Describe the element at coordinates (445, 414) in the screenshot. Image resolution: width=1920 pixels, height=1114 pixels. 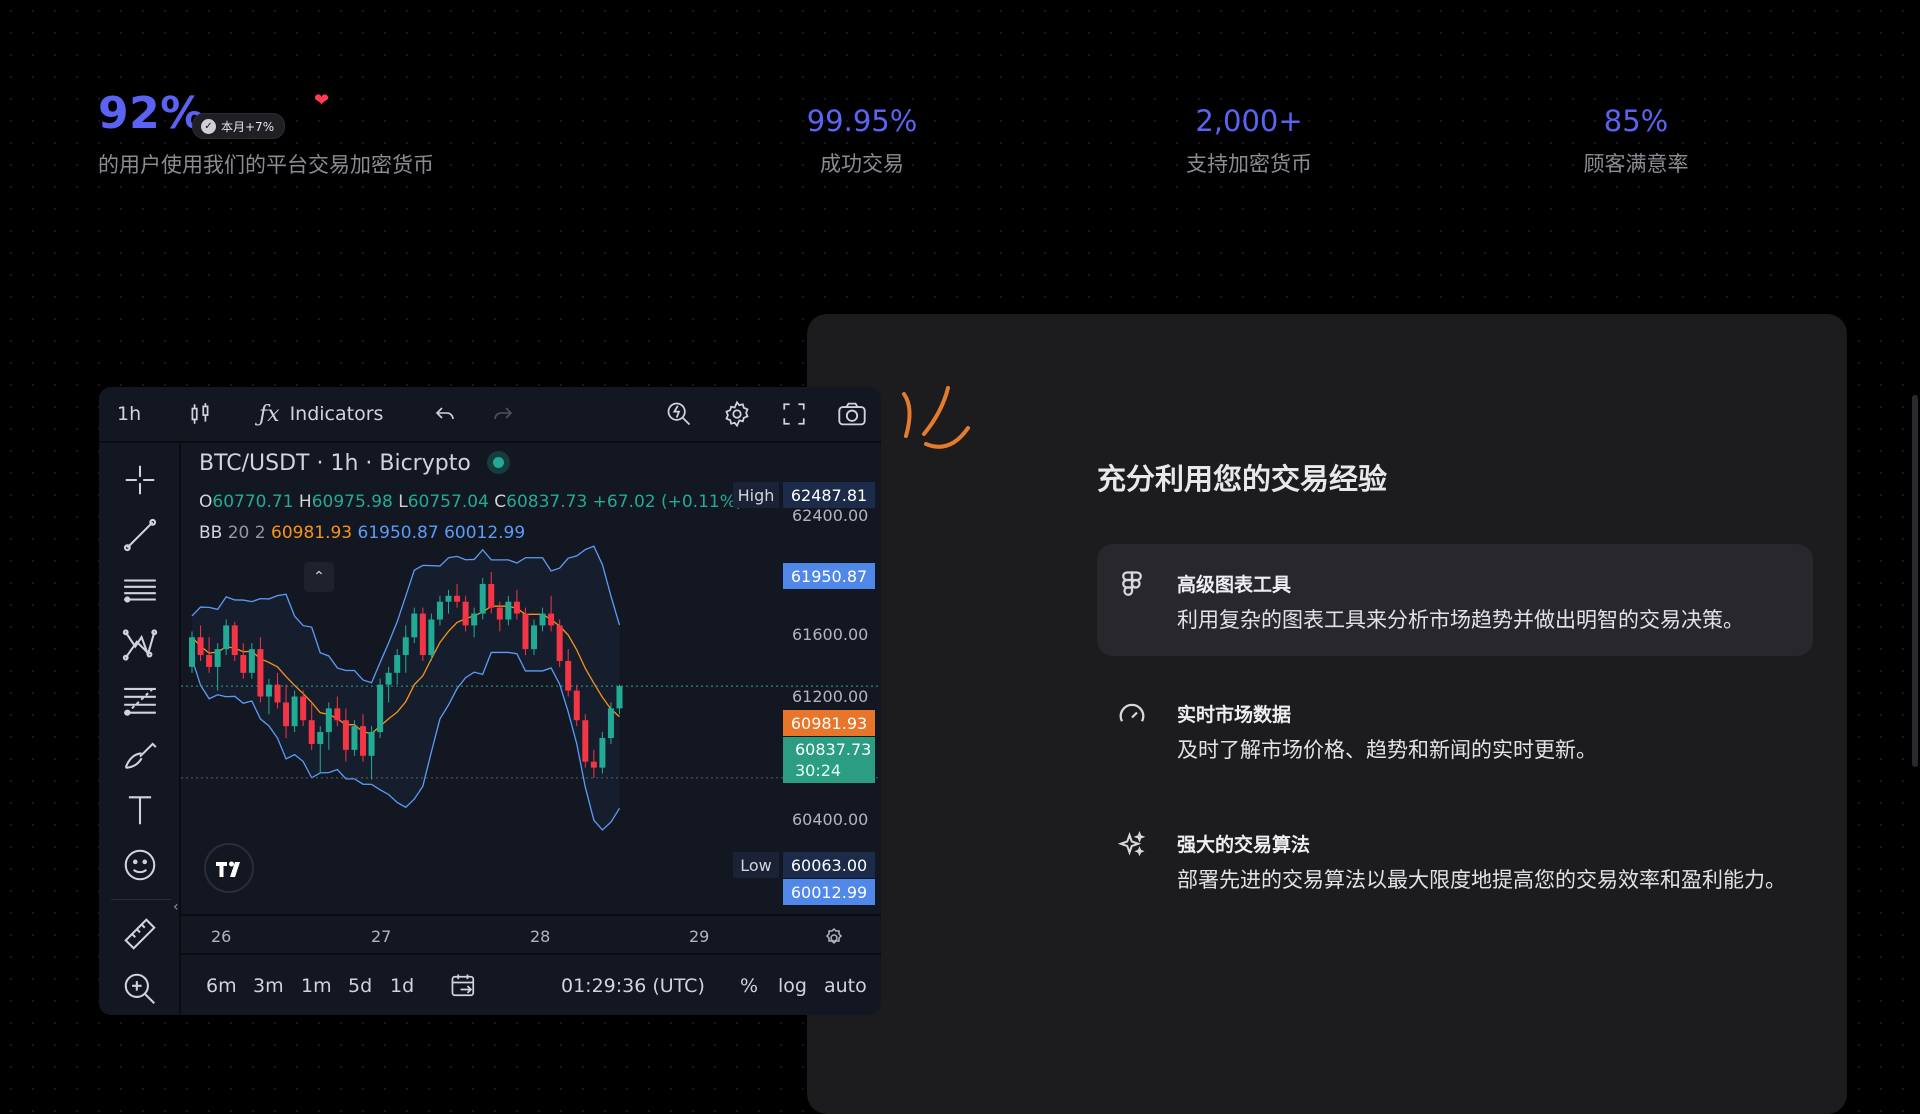
I see `undo-button` at that location.